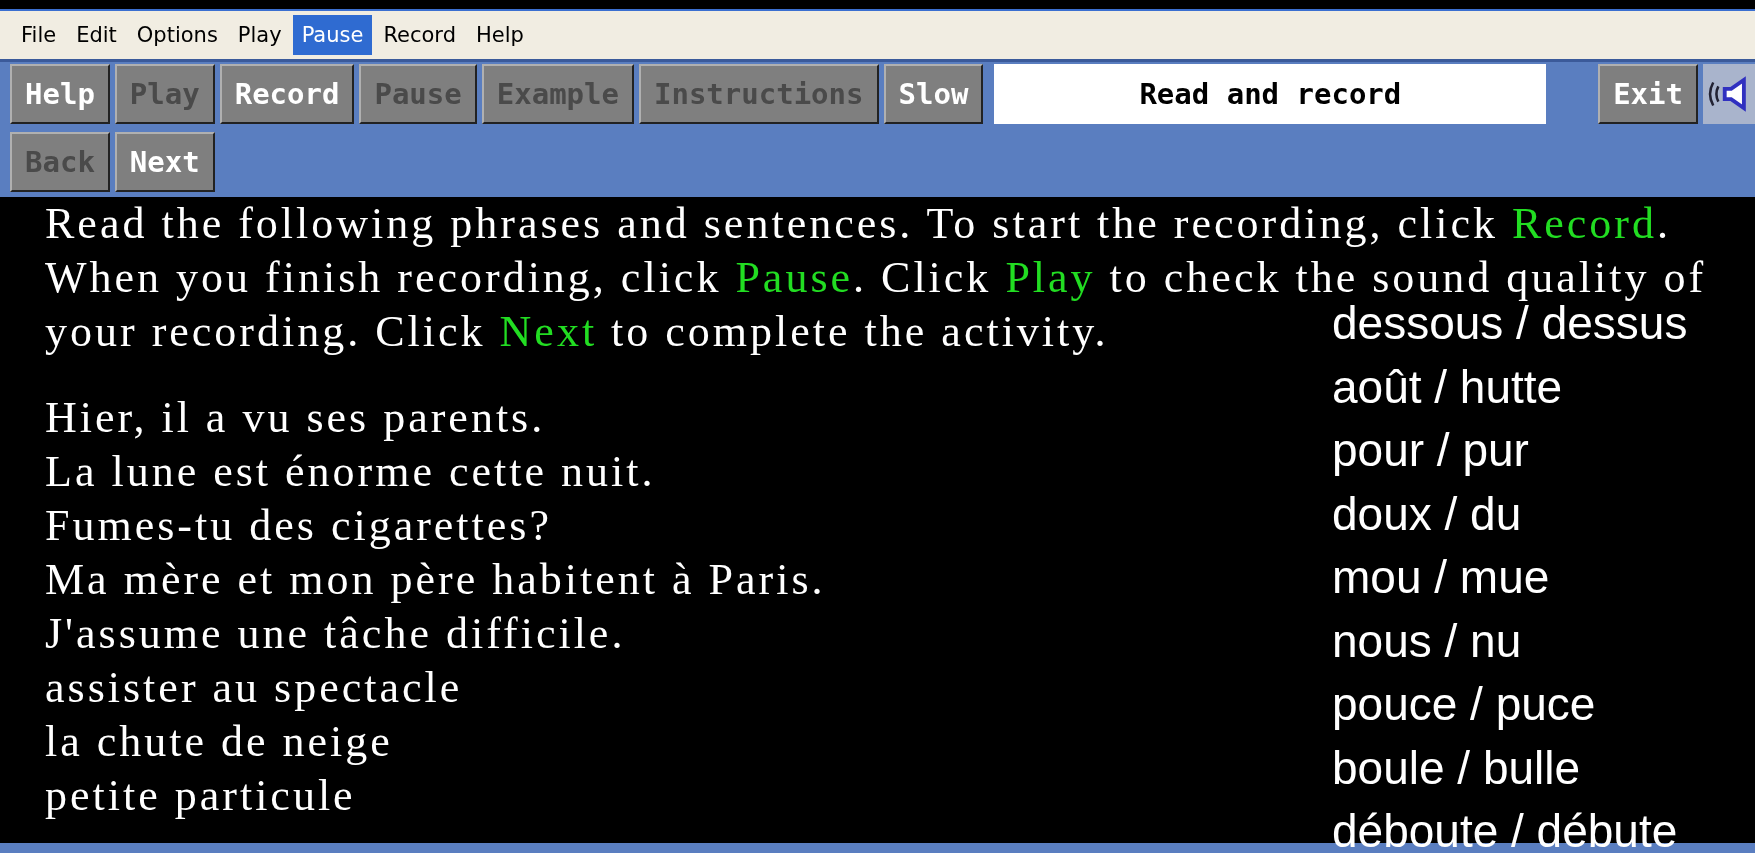 This screenshot has height=853, width=1755. Describe the element at coordinates (1729, 94) in the screenshot. I see `speaker-icon` at that location.